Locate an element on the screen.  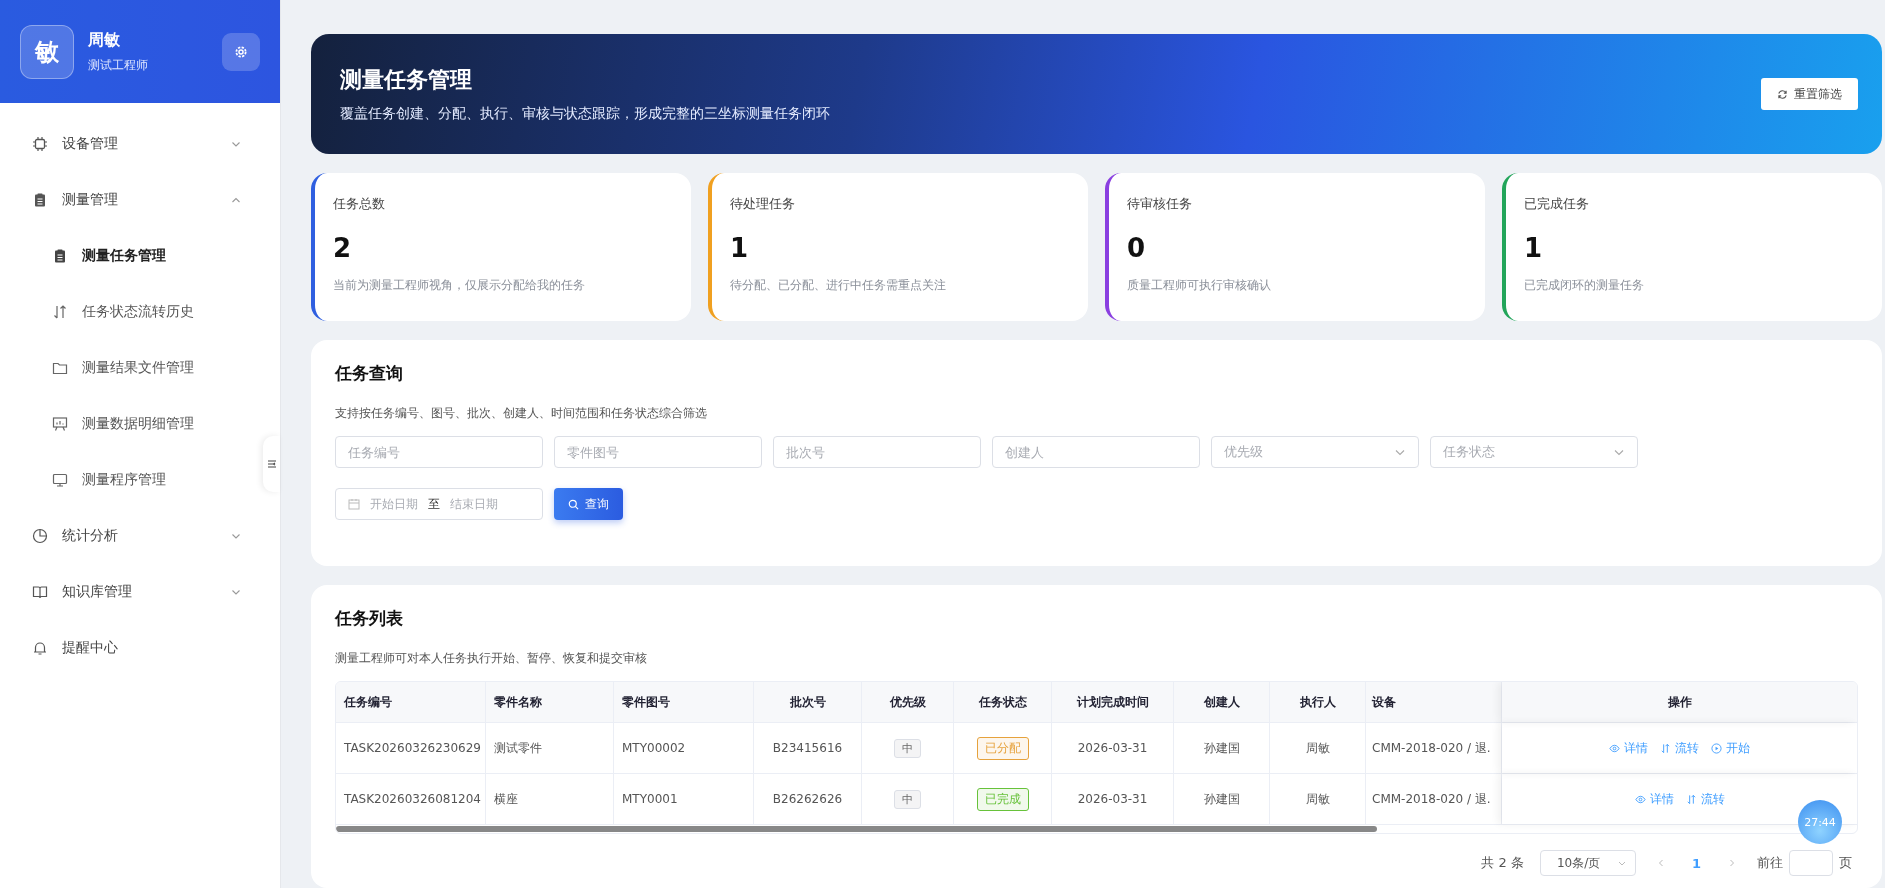
menu-item: 提醒中心 is located at coordinates (130, 648).